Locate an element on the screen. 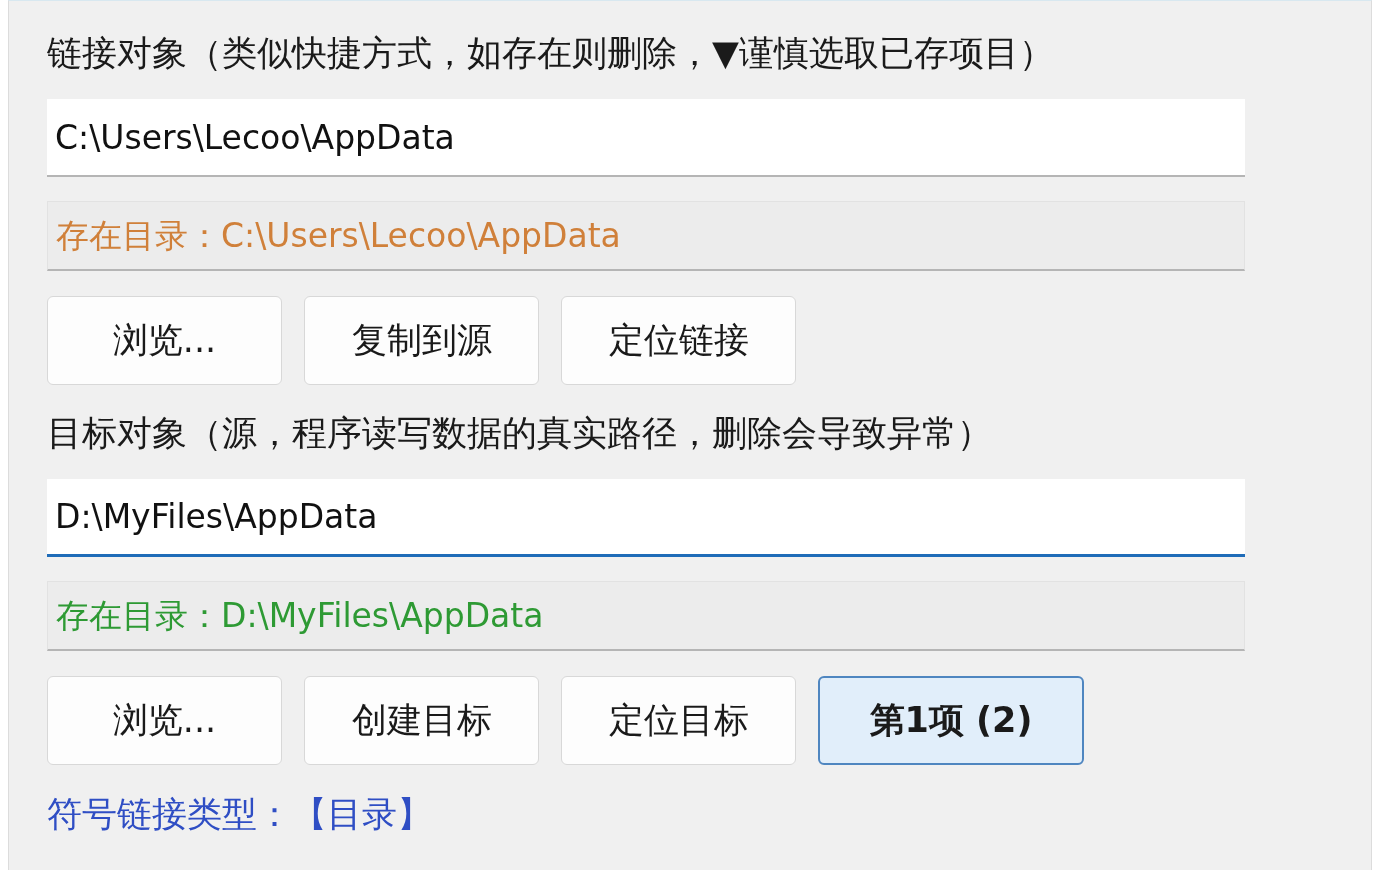  action-button: 定位目标 is located at coordinates (678, 720).